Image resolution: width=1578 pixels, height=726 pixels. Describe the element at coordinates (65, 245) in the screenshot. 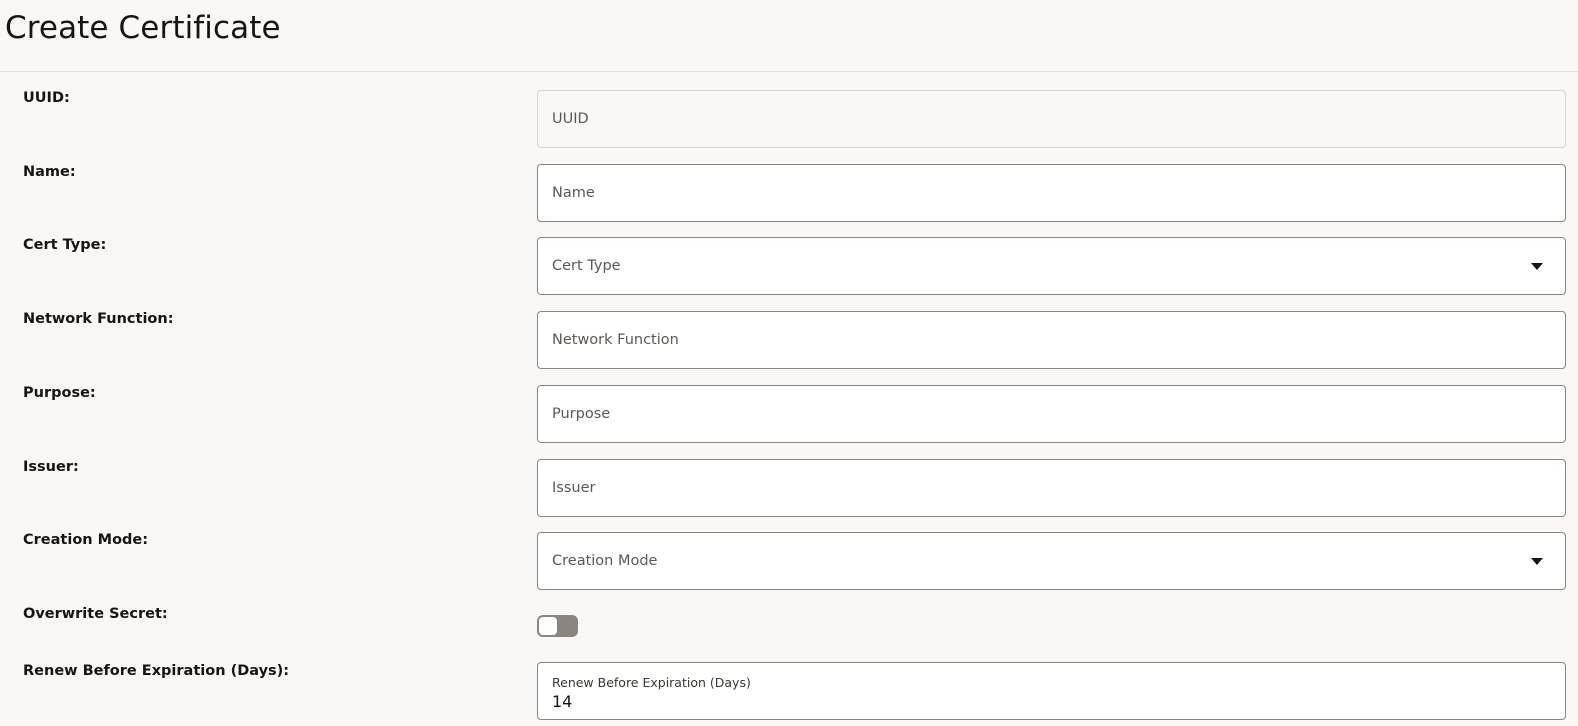

I see `cert-type-label: Cert Type:` at that location.